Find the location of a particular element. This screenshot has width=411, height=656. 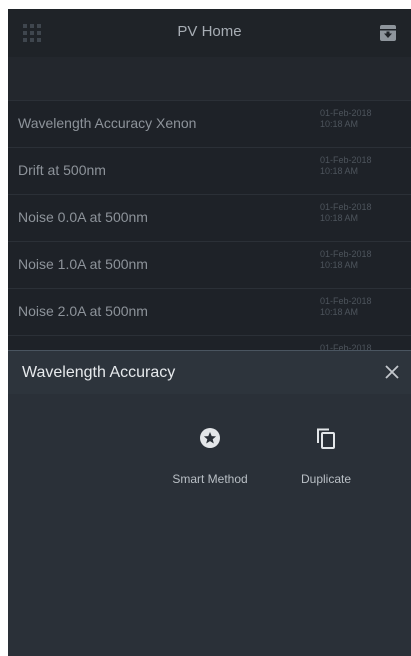

duplicate-button: Duplicate is located at coordinates (326, 456).